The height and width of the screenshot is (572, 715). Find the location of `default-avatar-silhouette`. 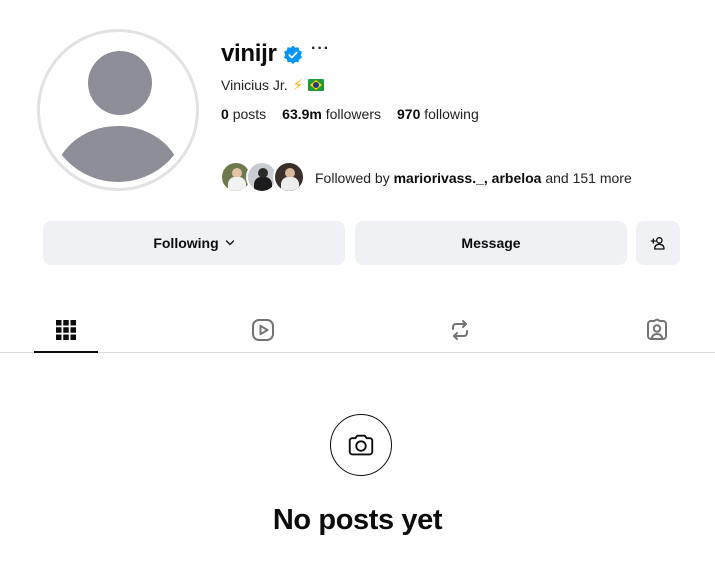

default-avatar-silhouette is located at coordinates (118, 110).